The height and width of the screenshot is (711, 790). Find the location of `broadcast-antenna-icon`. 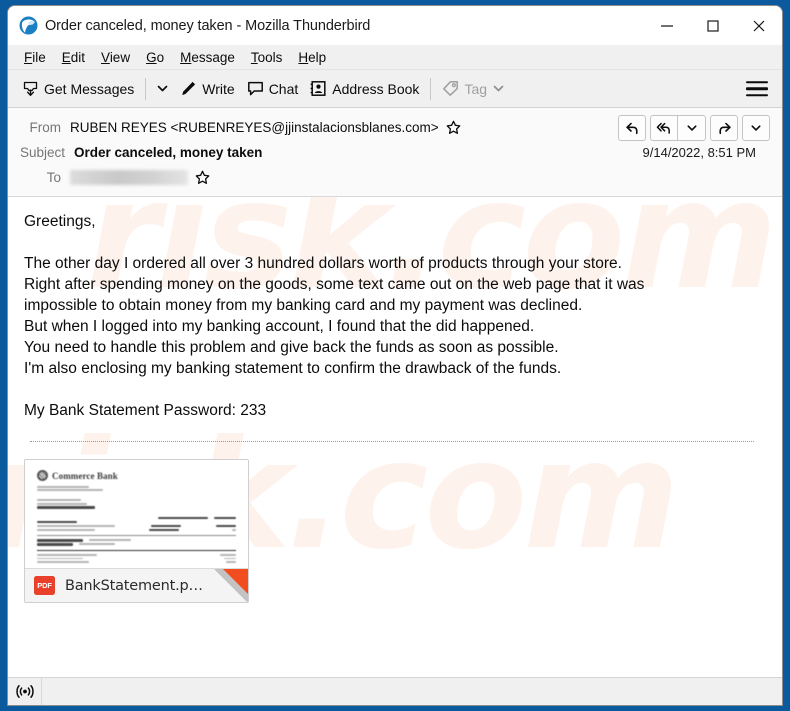

broadcast-antenna-icon is located at coordinates (24, 691).